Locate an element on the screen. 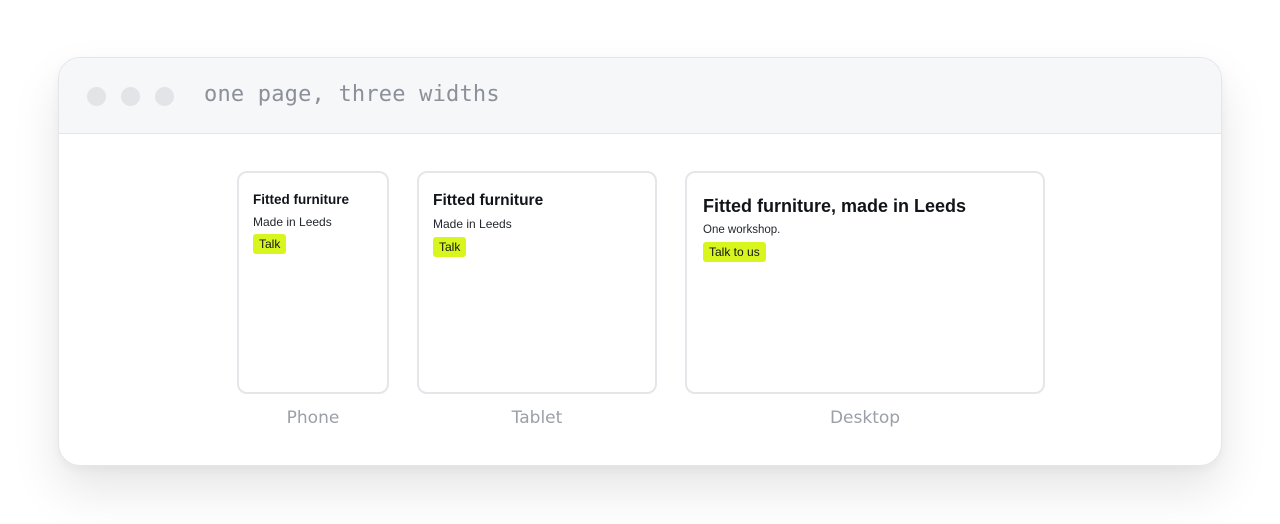  tablet-cta-button: Talk is located at coordinates (450, 247).